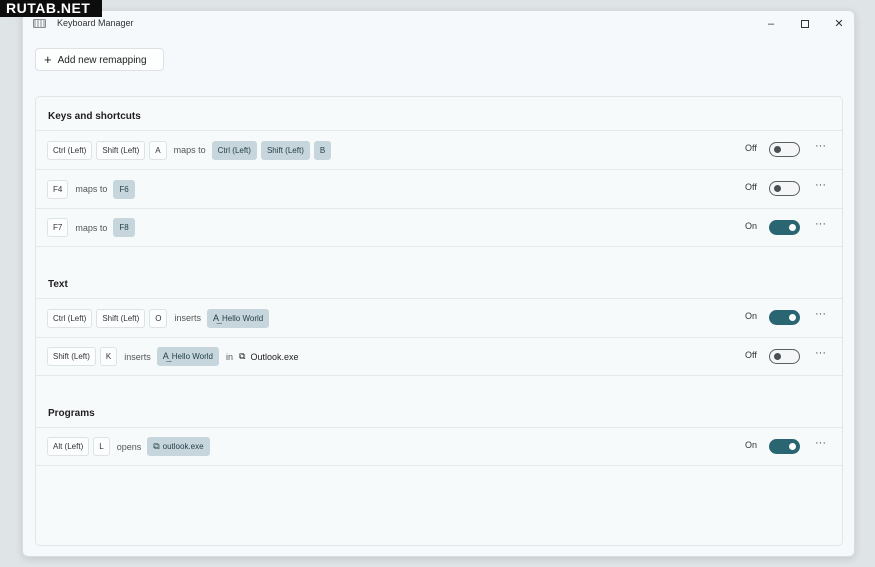  Describe the element at coordinates (94, 116) in the screenshot. I see `section-title-keys: Keys and shortcuts` at that location.